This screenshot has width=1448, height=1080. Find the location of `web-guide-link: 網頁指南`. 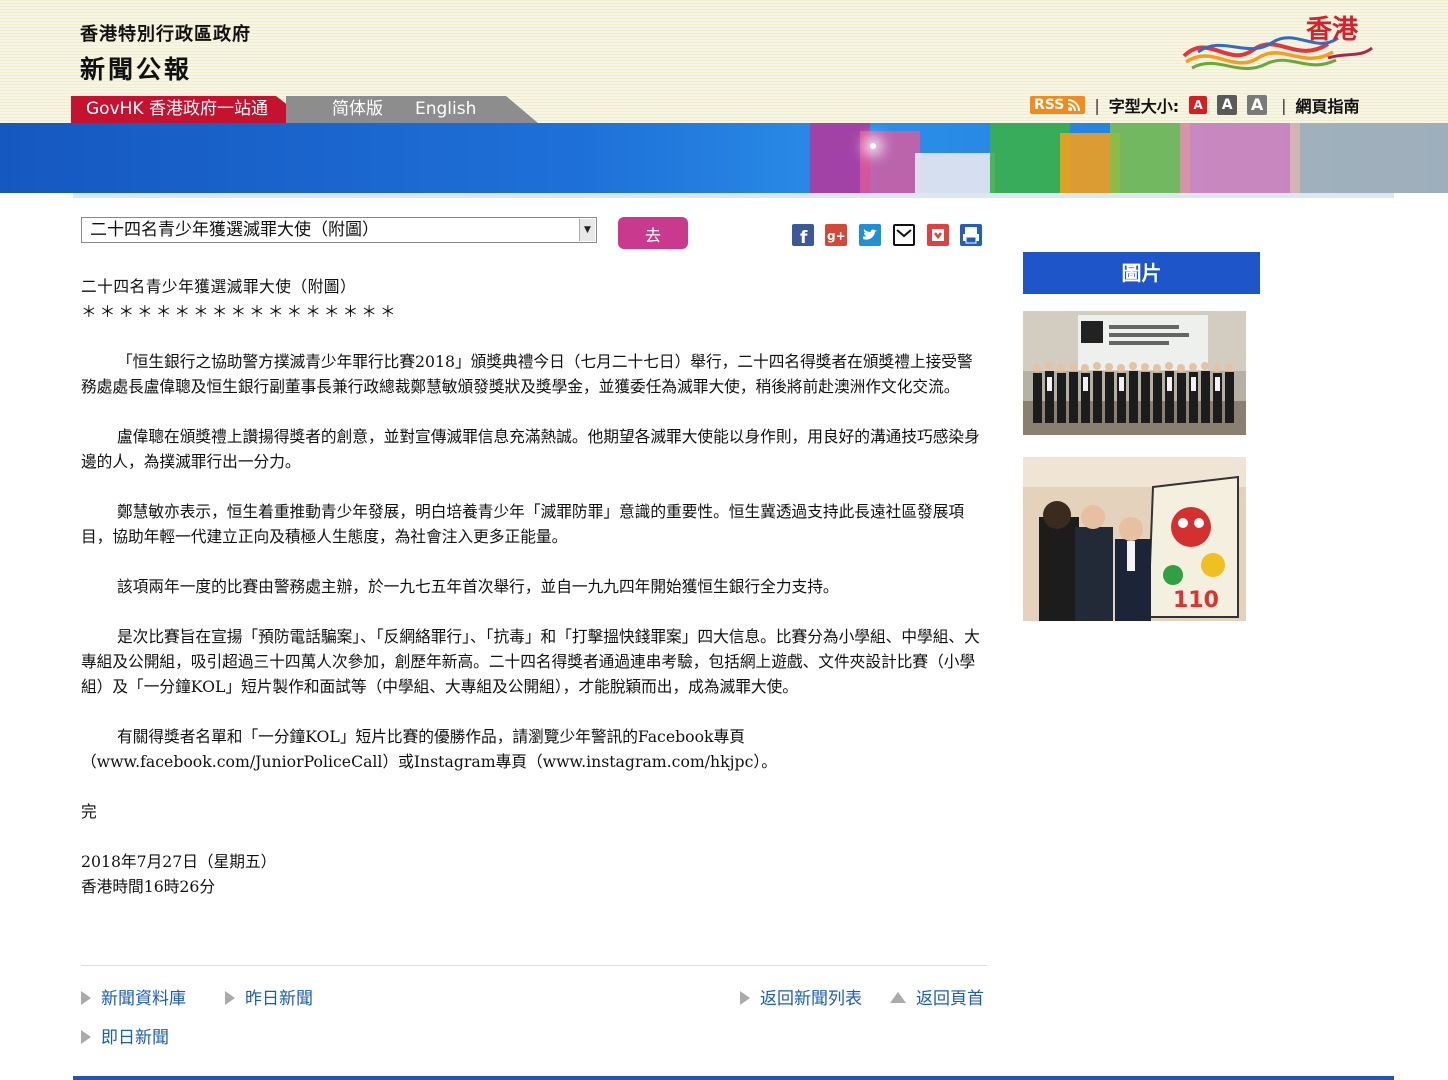

web-guide-link: 網頁指南 is located at coordinates (1328, 105).